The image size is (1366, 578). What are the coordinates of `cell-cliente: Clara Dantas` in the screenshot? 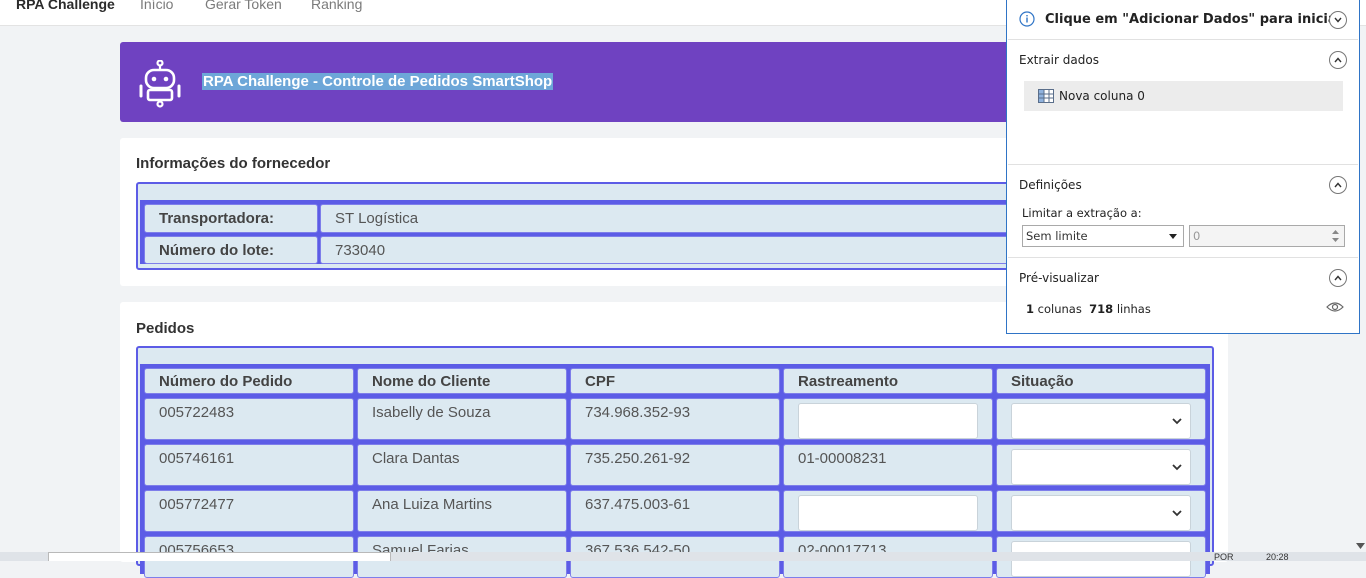 It's located at (462, 465).